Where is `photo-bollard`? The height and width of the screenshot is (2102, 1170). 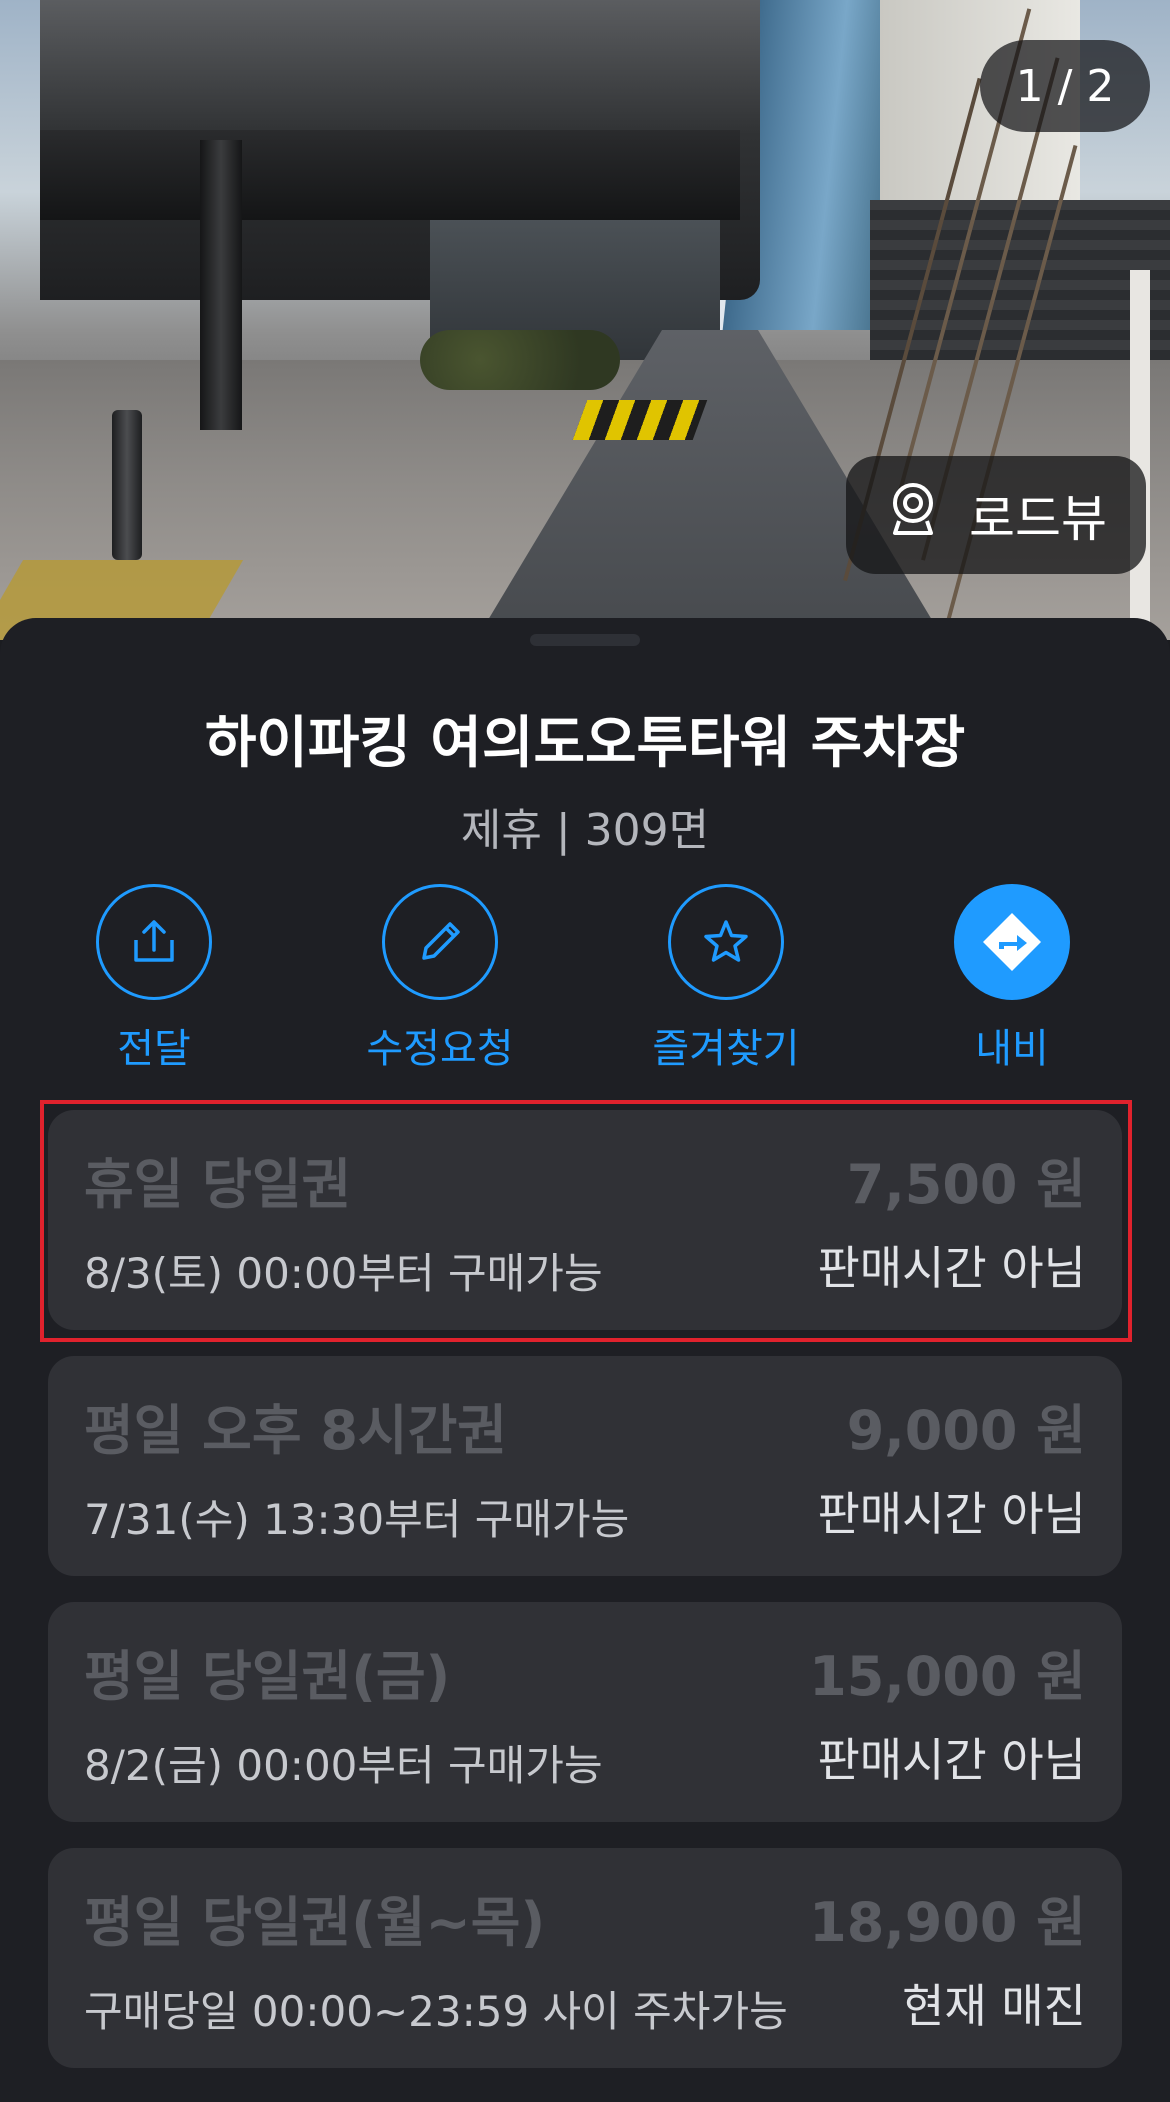 photo-bollard is located at coordinates (127, 485).